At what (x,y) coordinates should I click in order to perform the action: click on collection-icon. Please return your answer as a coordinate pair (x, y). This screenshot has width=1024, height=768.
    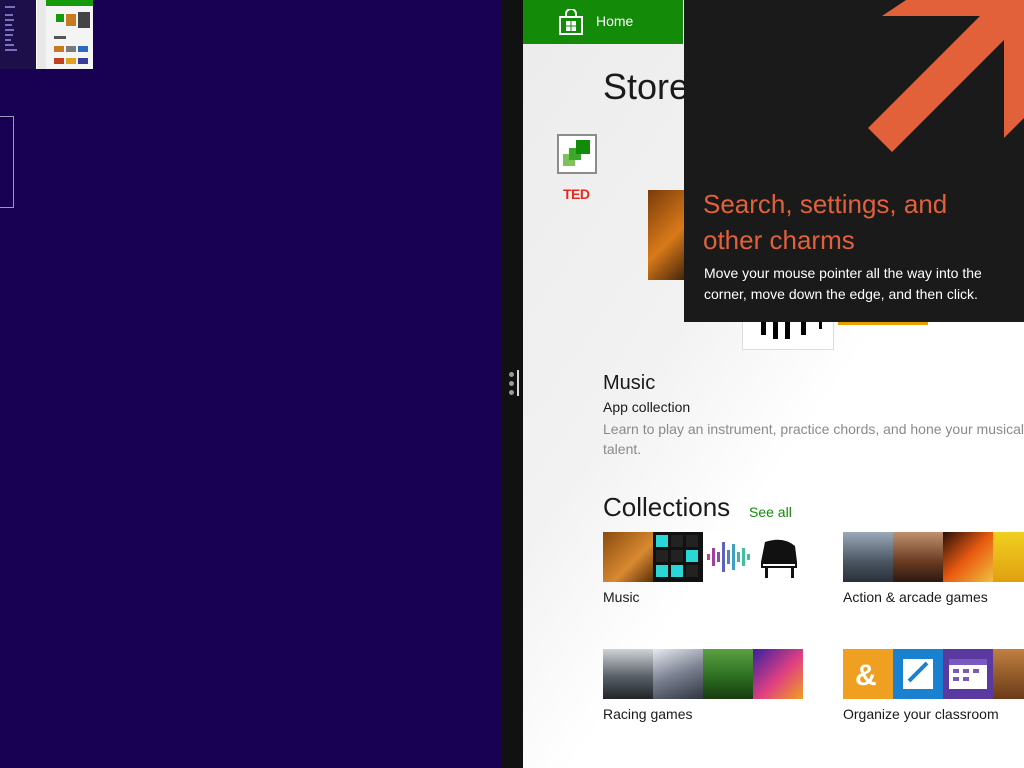
    Looking at the image, I should click on (577, 154).